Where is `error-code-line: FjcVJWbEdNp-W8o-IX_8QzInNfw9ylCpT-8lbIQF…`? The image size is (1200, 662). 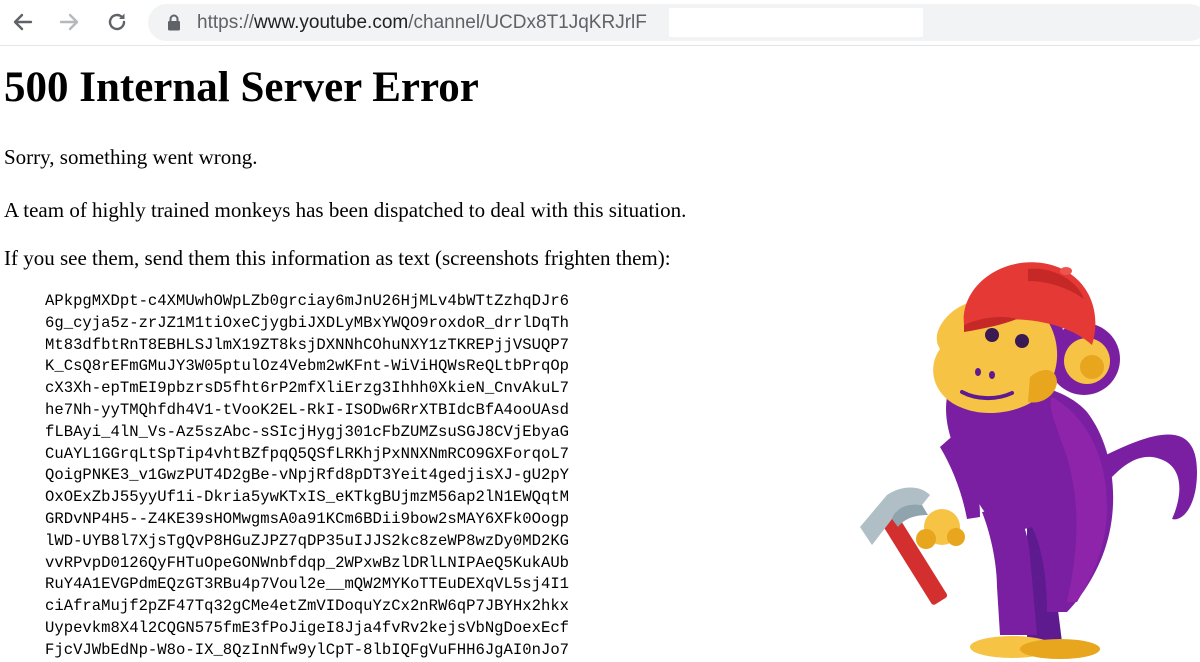
error-code-line: FjcVJWbEdNp-W8o-IX_8QzInNfw9ylCpT-8lbIQF… is located at coordinates (307, 649).